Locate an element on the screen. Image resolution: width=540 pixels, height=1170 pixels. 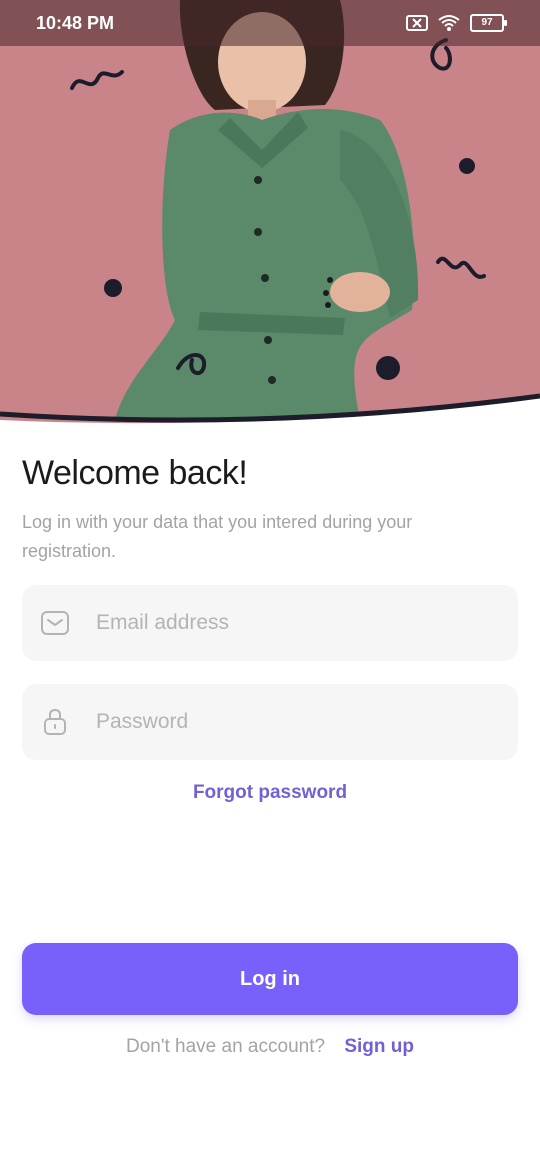
status-icons: 97 is located at coordinates (456, 23).